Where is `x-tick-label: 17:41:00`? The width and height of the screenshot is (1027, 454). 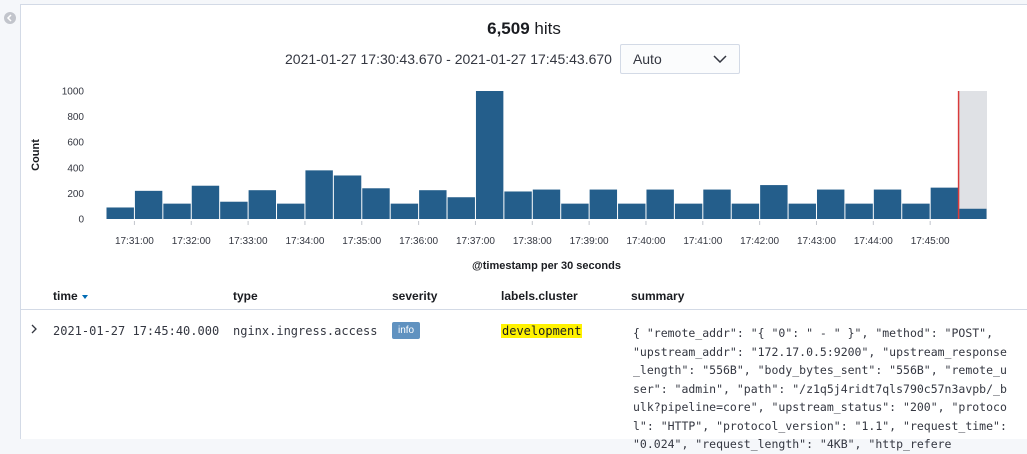 x-tick-label: 17:41:00 is located at coordinates (702, 241).